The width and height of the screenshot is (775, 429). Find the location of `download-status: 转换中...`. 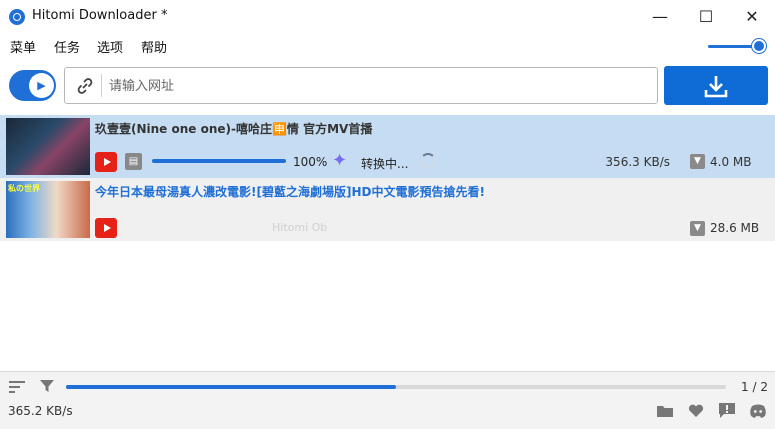

download-status: 转换中... is located at coordinates (385, 164).